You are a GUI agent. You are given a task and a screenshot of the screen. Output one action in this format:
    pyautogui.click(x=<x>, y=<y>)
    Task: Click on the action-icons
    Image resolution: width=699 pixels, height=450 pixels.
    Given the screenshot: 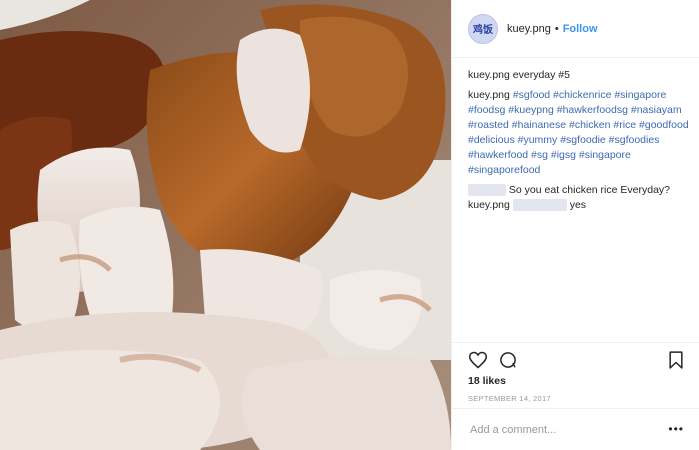 What is the action you would take?
    pyautogui.click(x=577, y=361)
    